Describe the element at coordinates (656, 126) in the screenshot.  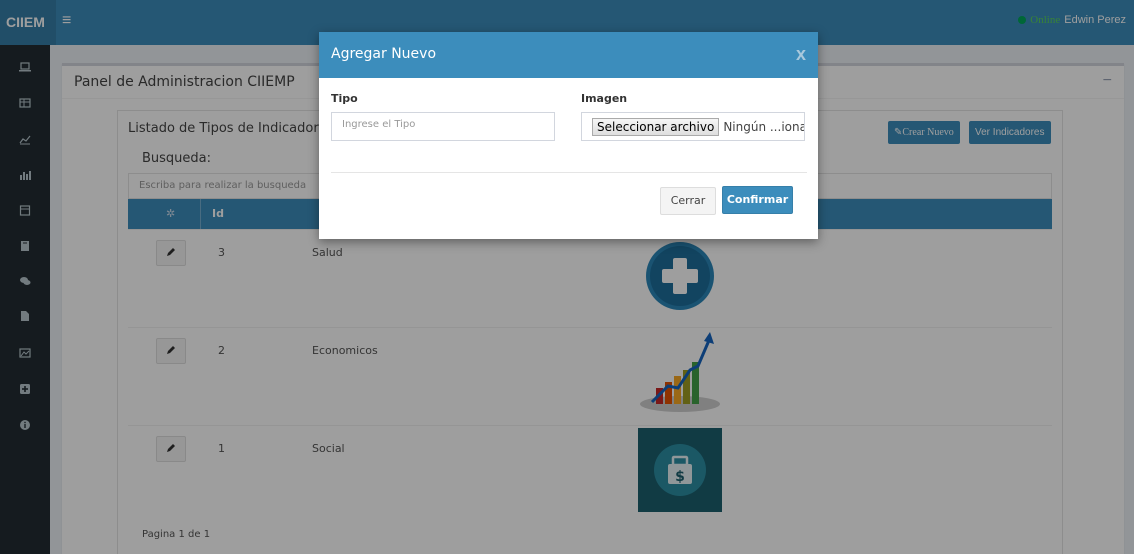
I see `choose-file-button: Seleccionar archivo` at that location.